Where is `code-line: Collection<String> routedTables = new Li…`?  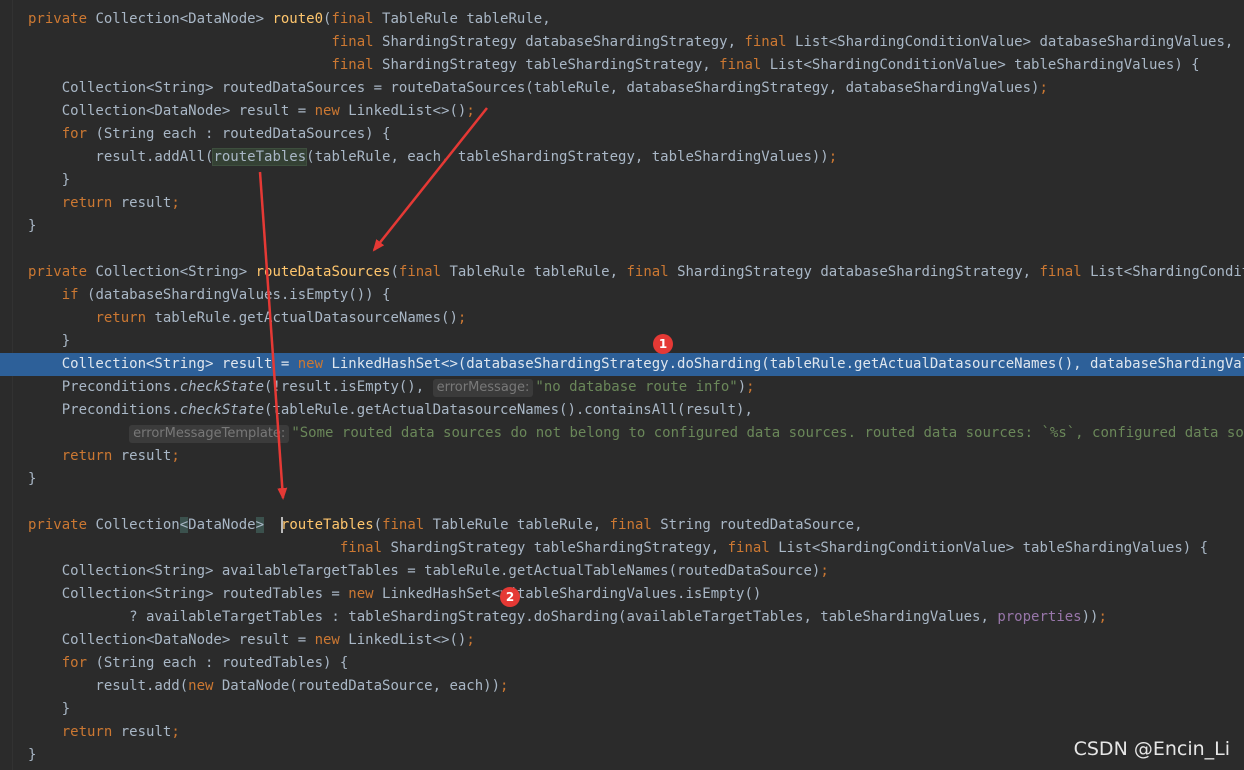 code-line: Collection<String> routedTables = new Li… is located at coordinates (622, 594).